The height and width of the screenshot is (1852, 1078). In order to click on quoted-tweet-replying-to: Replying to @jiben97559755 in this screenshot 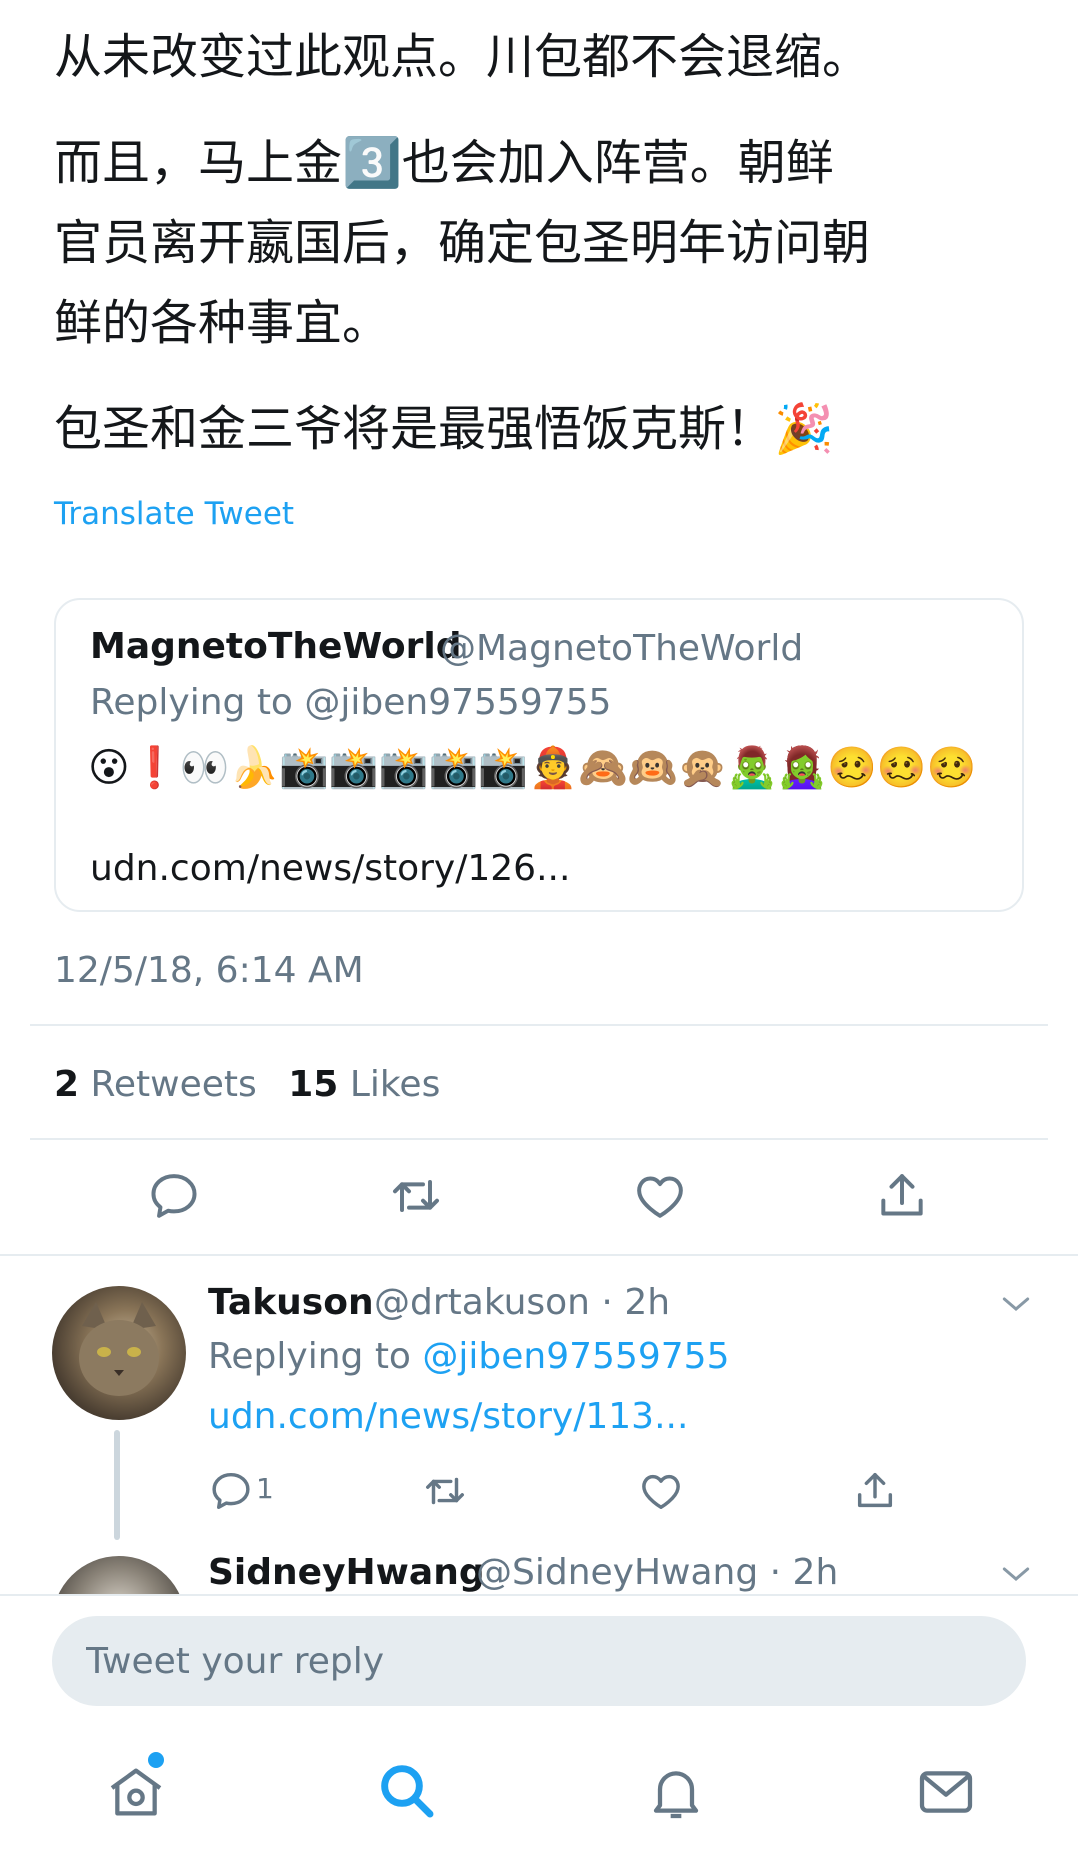, I will do `click(351, 702)`.